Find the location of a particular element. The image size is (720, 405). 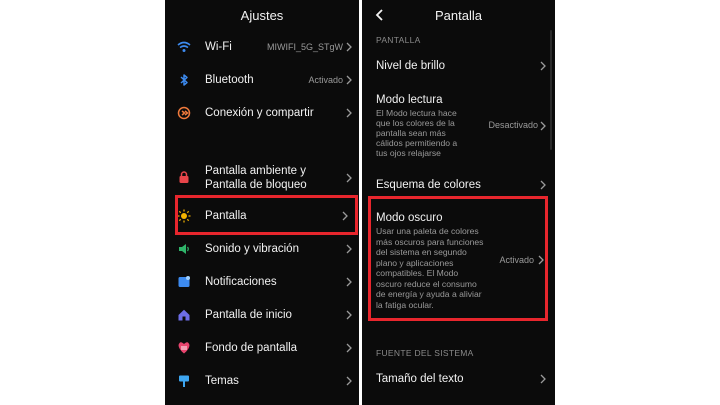

reading-mode-desc-line2: que los colores de la is located at coordinates (415, 123).